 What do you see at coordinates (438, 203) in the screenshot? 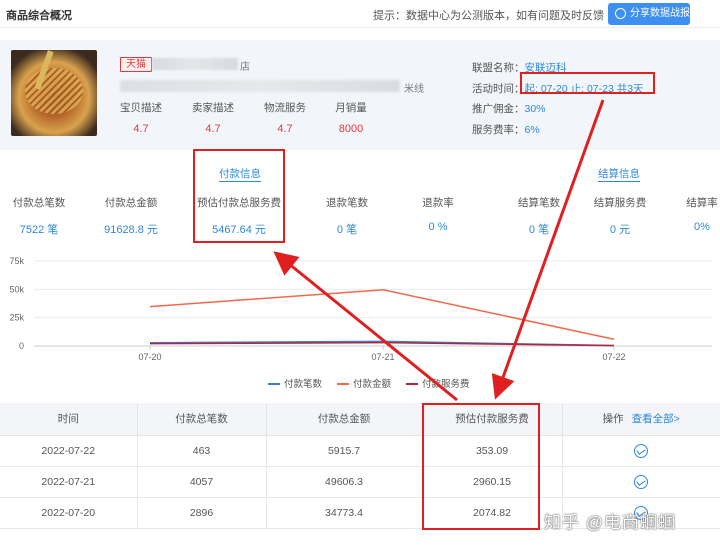
I see `stat-label: 退款率` at bounding box center [438, 203].